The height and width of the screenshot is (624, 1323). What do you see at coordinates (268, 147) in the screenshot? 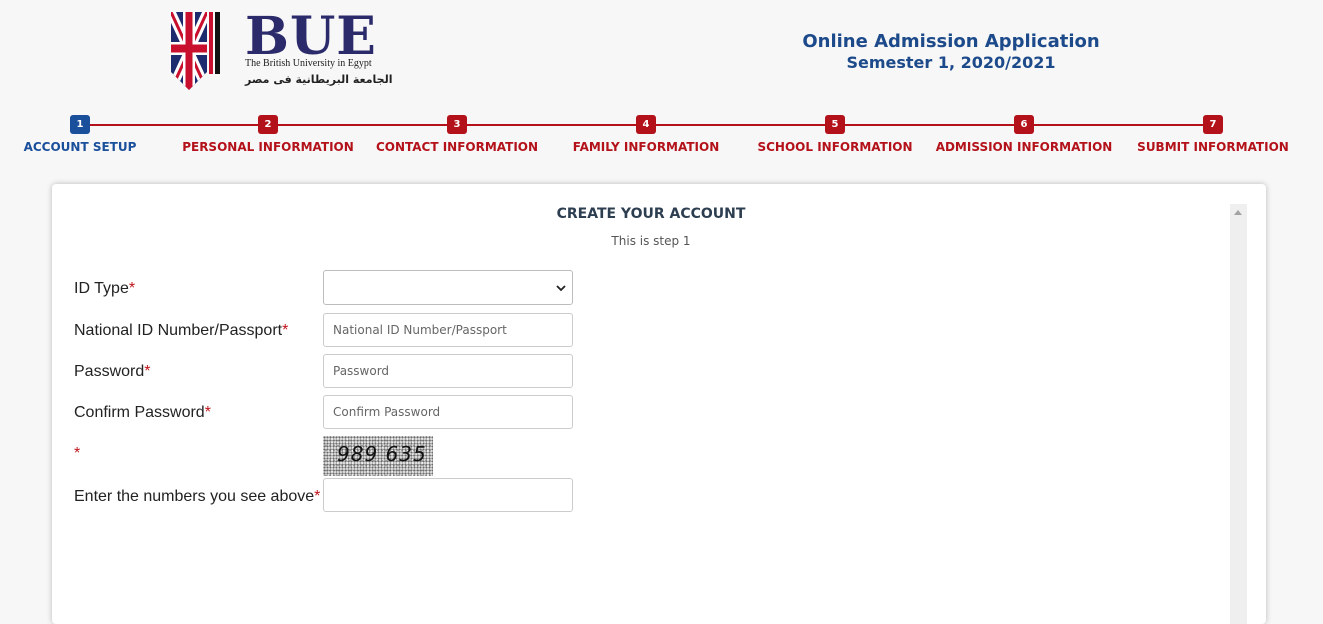
I see `step-label: PERSONAL INFORMATION` at bounding box center [268, 147].